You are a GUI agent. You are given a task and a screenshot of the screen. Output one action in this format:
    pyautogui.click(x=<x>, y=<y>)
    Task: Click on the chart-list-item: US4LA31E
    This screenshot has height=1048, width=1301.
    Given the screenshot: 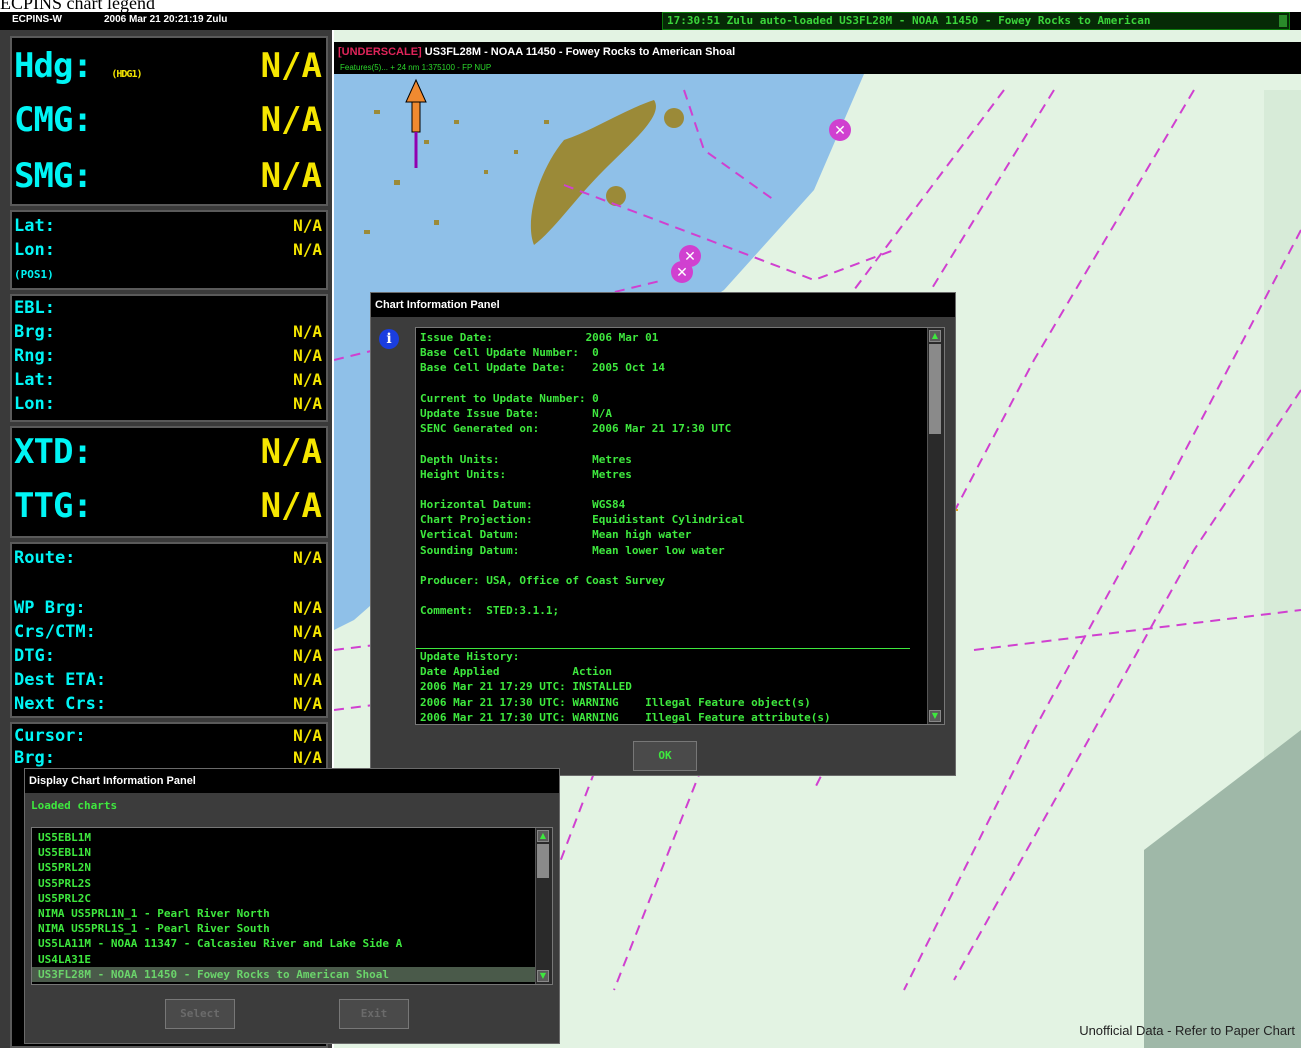 What is the action you would take?
    pyautogui.click(x=284, y=959)
    